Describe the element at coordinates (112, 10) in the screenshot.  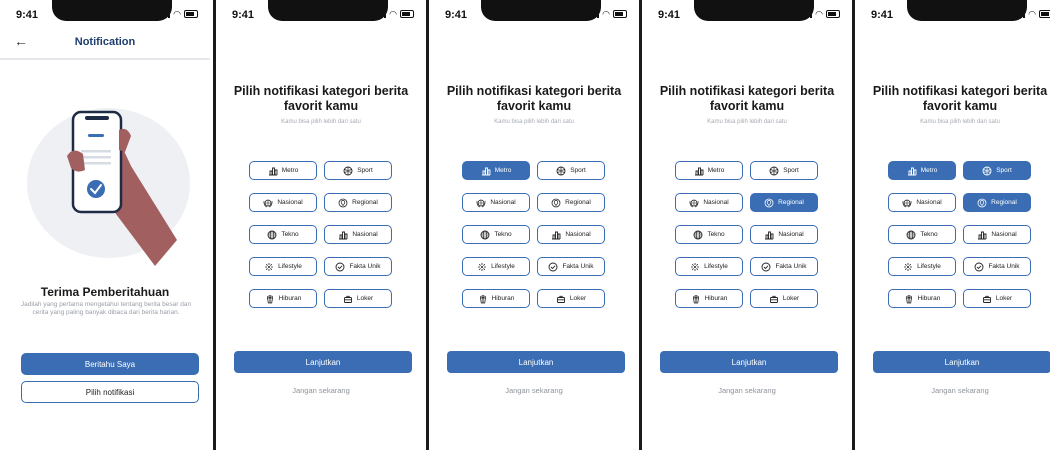
I see `device-notch` at that location.